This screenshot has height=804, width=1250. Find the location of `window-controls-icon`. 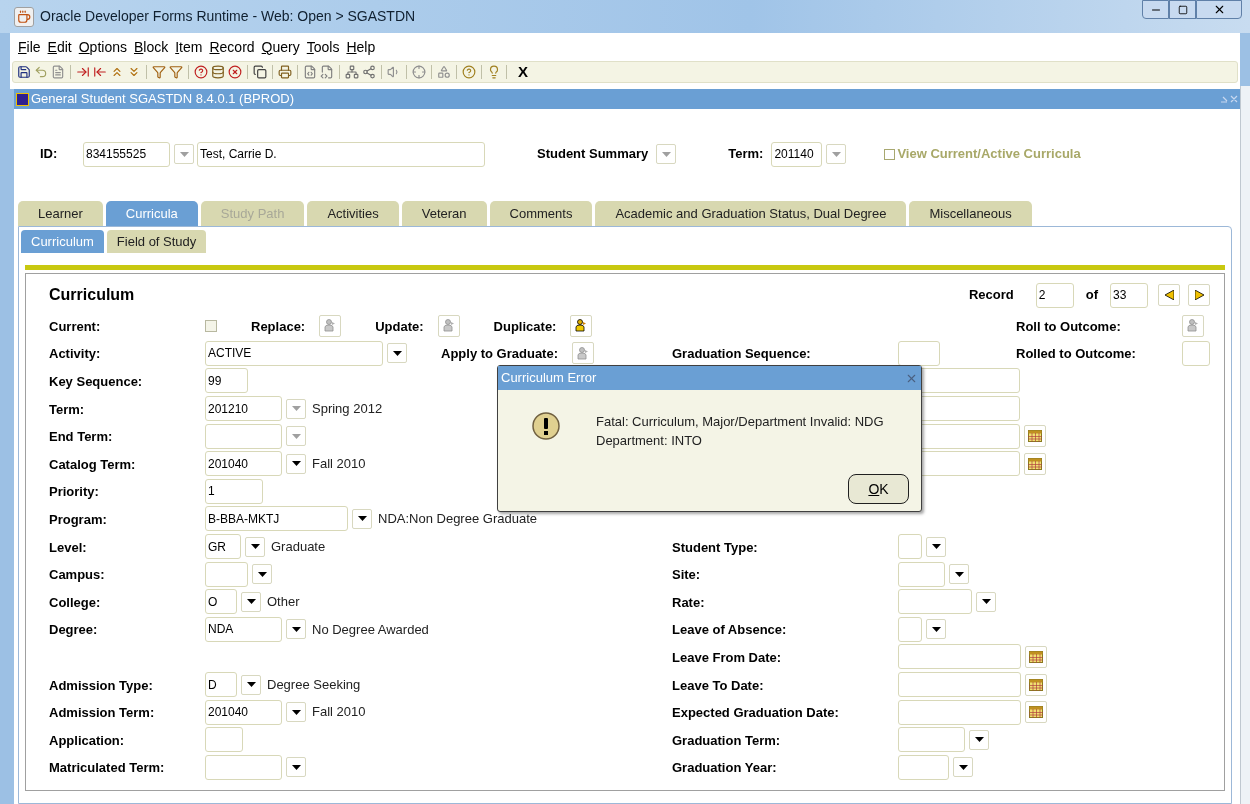

window-controls-icon is located at coordinates (1229, 99).